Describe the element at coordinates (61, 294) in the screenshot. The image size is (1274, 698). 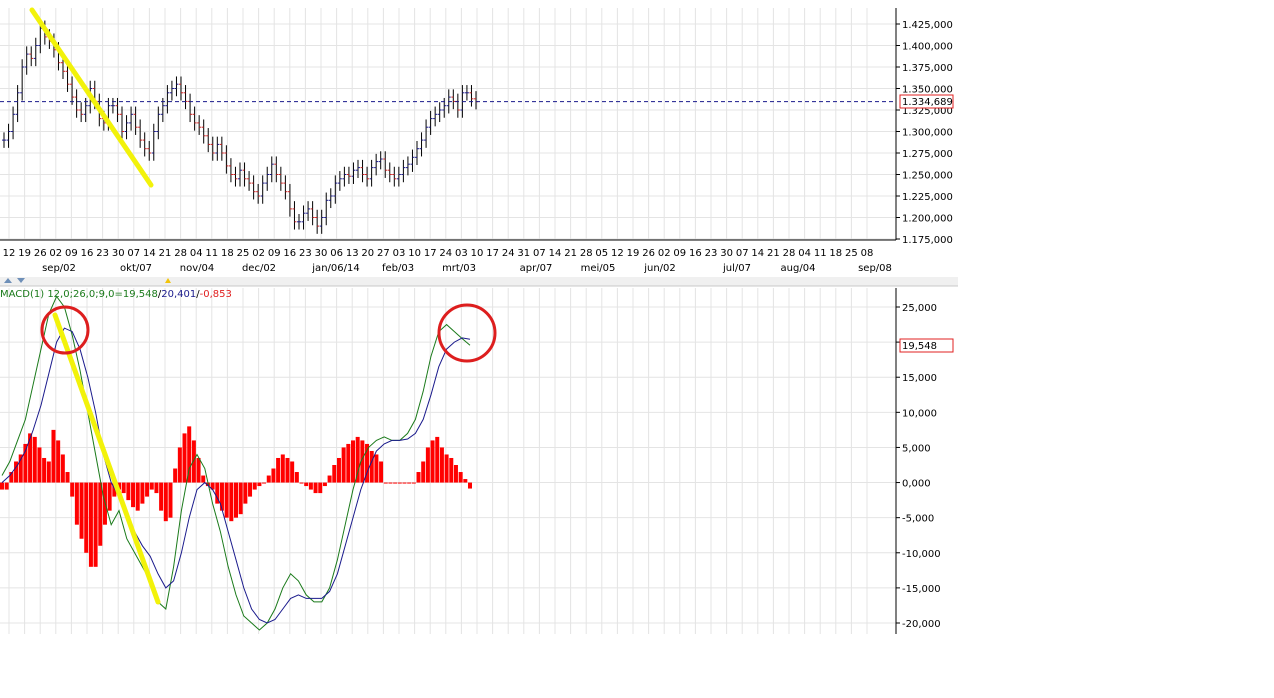
I see `macd-title-prefix: MACD(1) 12,0;26,0;9,0=` at that location.